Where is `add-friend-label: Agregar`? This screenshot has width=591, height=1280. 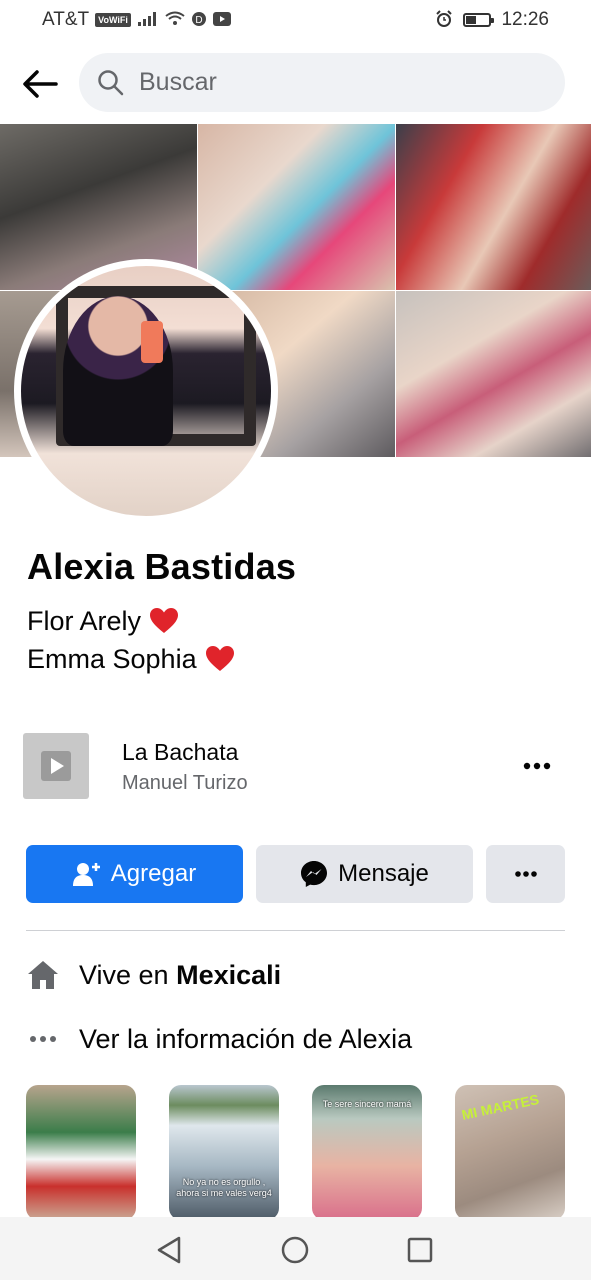 add-friend-label: Agregar is located at coordinates (153, 873).